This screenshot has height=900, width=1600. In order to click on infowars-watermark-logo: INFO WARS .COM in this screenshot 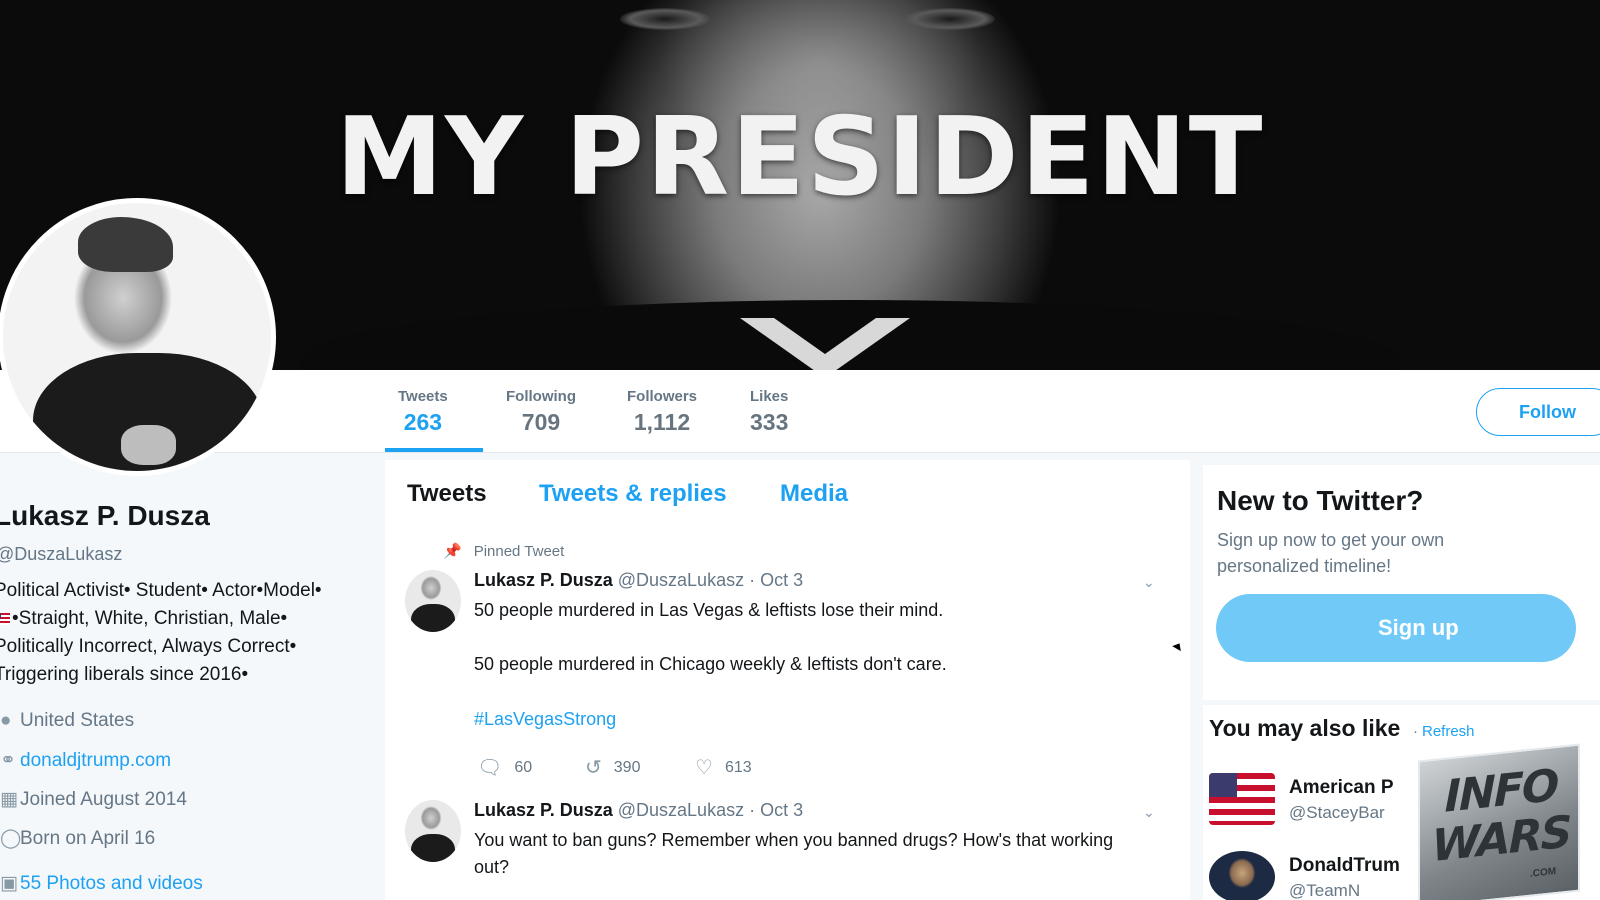, I will do `click(1499, 821)`.